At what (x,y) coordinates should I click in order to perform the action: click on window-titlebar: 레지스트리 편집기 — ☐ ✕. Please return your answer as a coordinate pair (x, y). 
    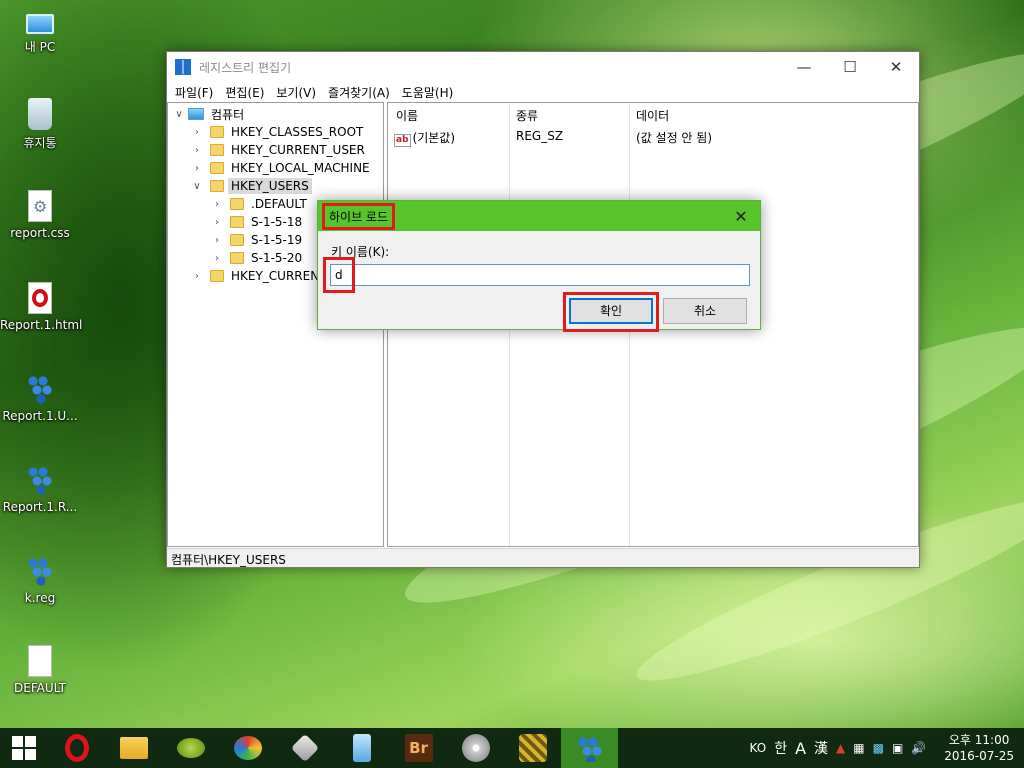
    Looking at the image, I should click on (543, 67).